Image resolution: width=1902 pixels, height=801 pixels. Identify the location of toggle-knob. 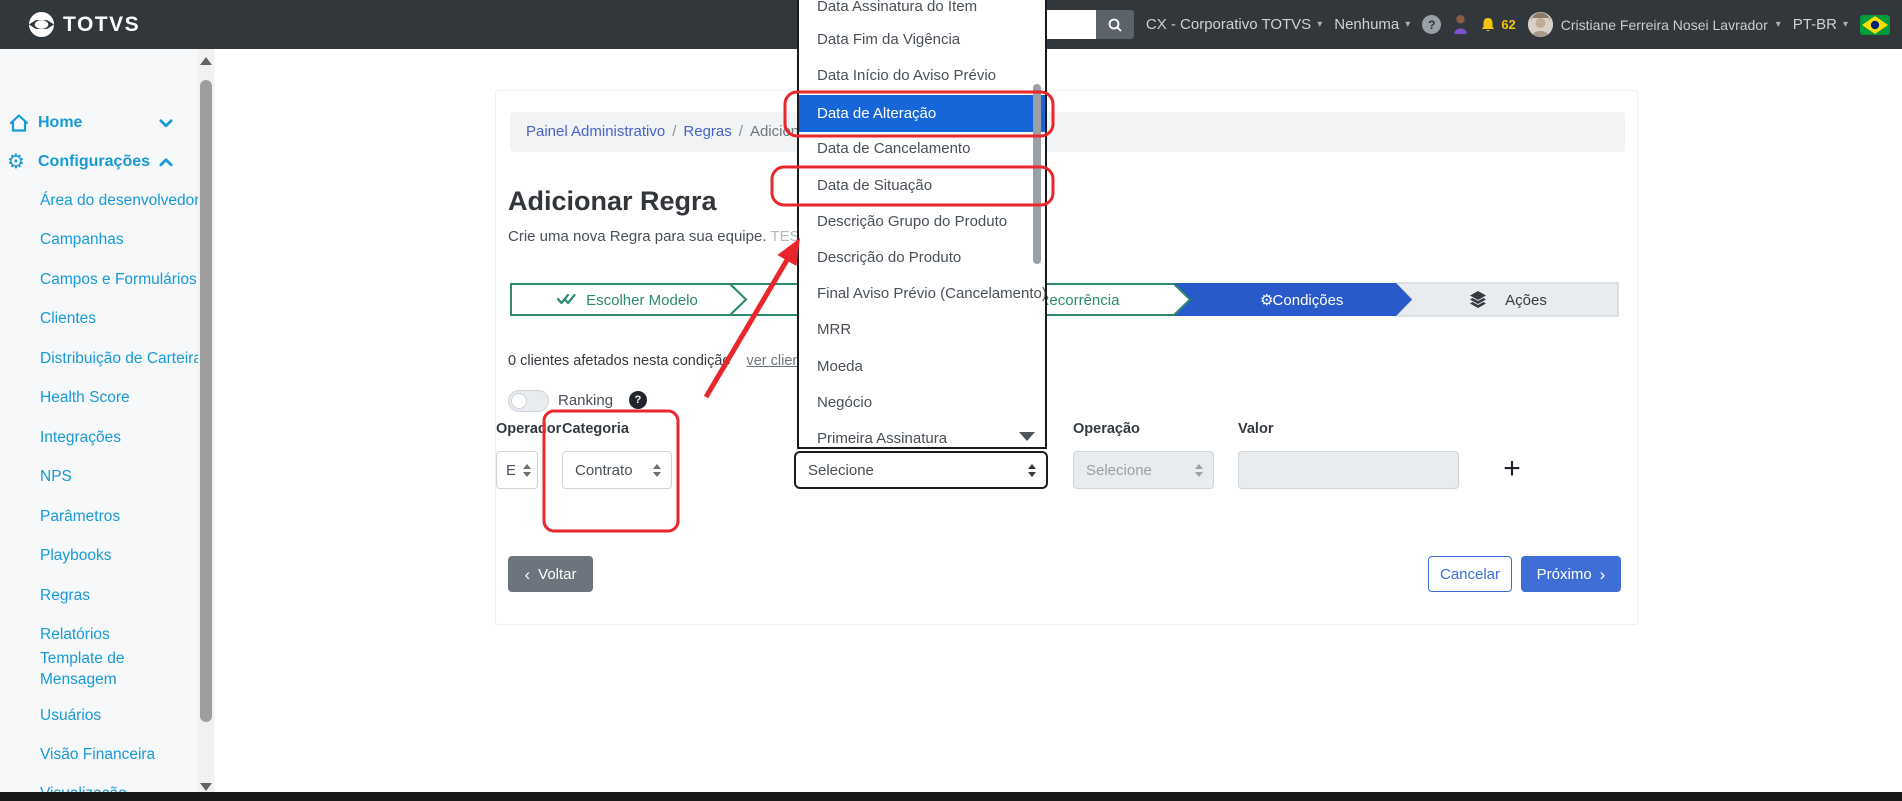
(519, 401).